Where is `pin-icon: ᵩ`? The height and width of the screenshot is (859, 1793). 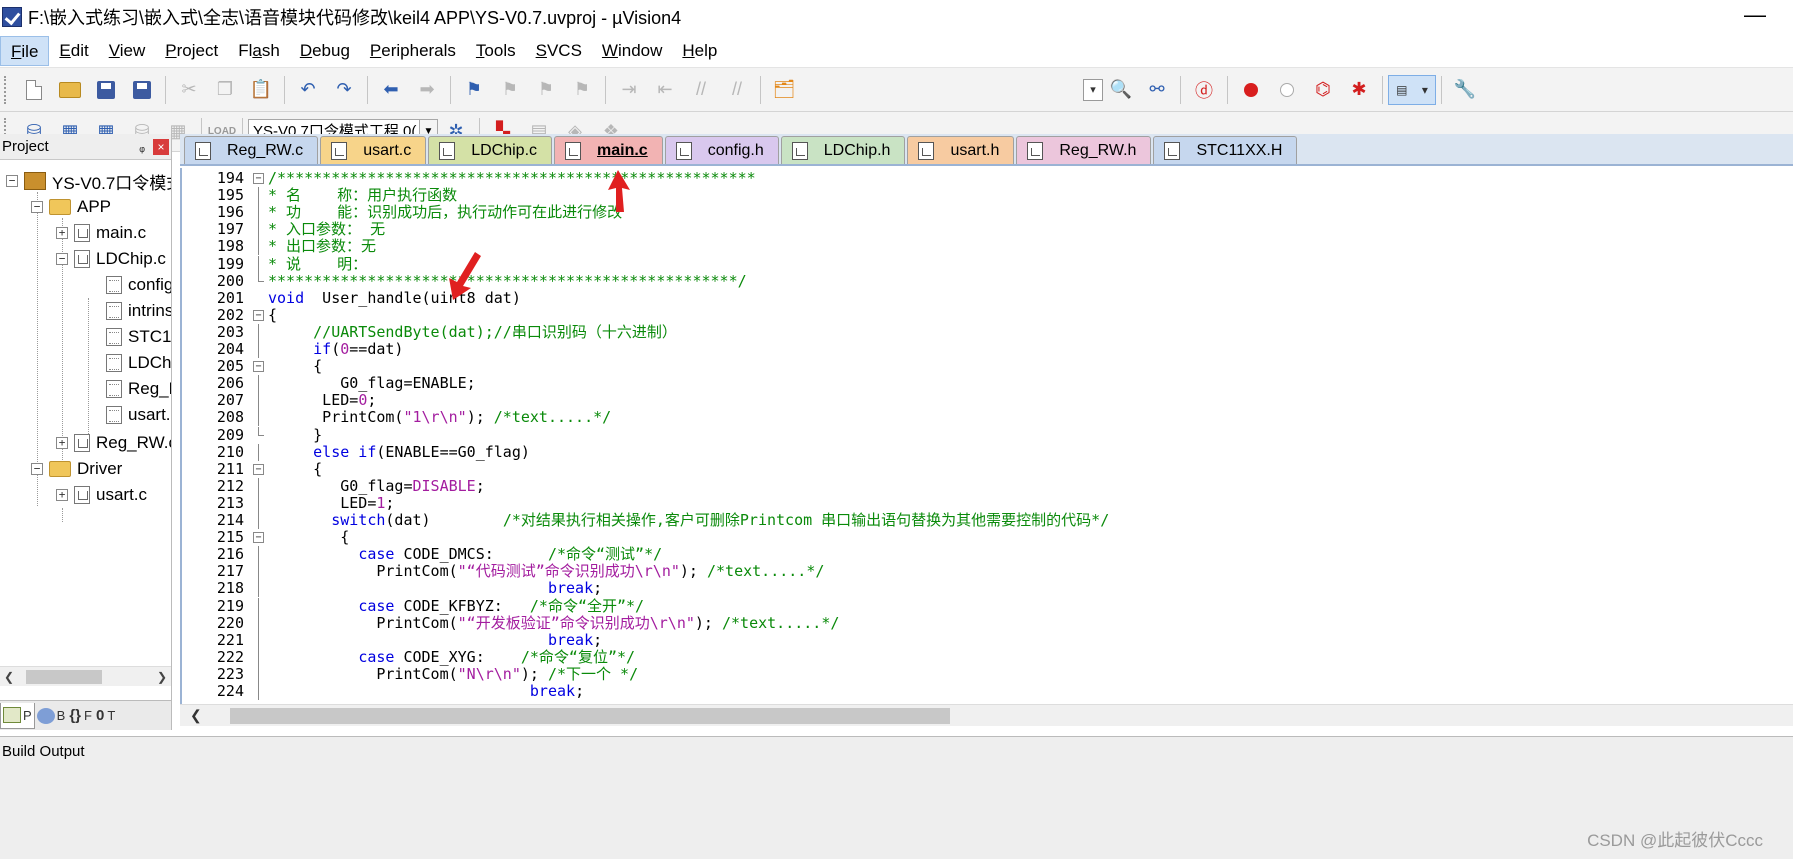
pin-icon: ᵩ is located at coordinates (142, 146).